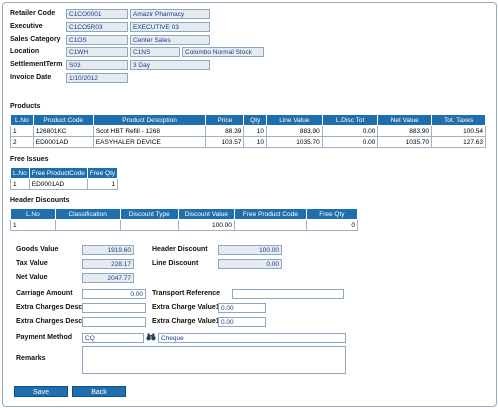 The height and width of the screenshot is (408, 498). What do you see at coordinates (35, 39) in the screenshot?
I see `sales-category-label: Sales Category` at bounding box center [35, 39].